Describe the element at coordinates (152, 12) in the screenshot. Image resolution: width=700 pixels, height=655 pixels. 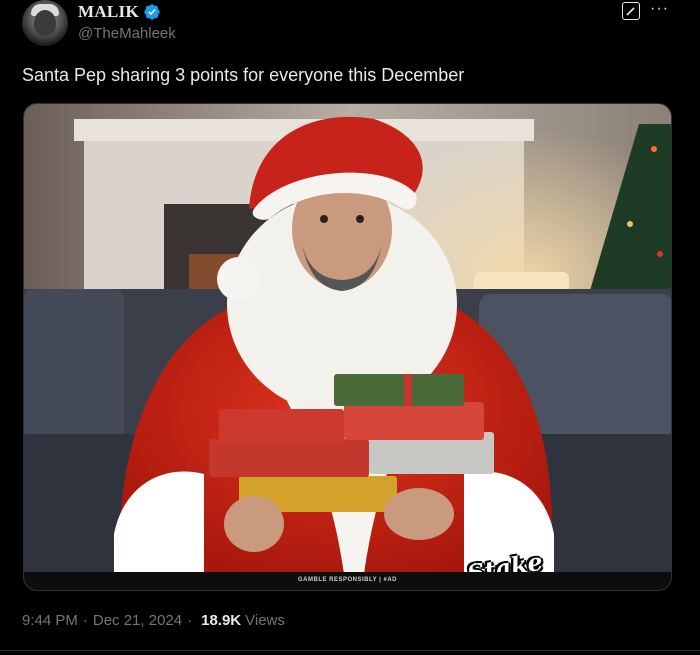
I see `verified-badge-icon` at that location.